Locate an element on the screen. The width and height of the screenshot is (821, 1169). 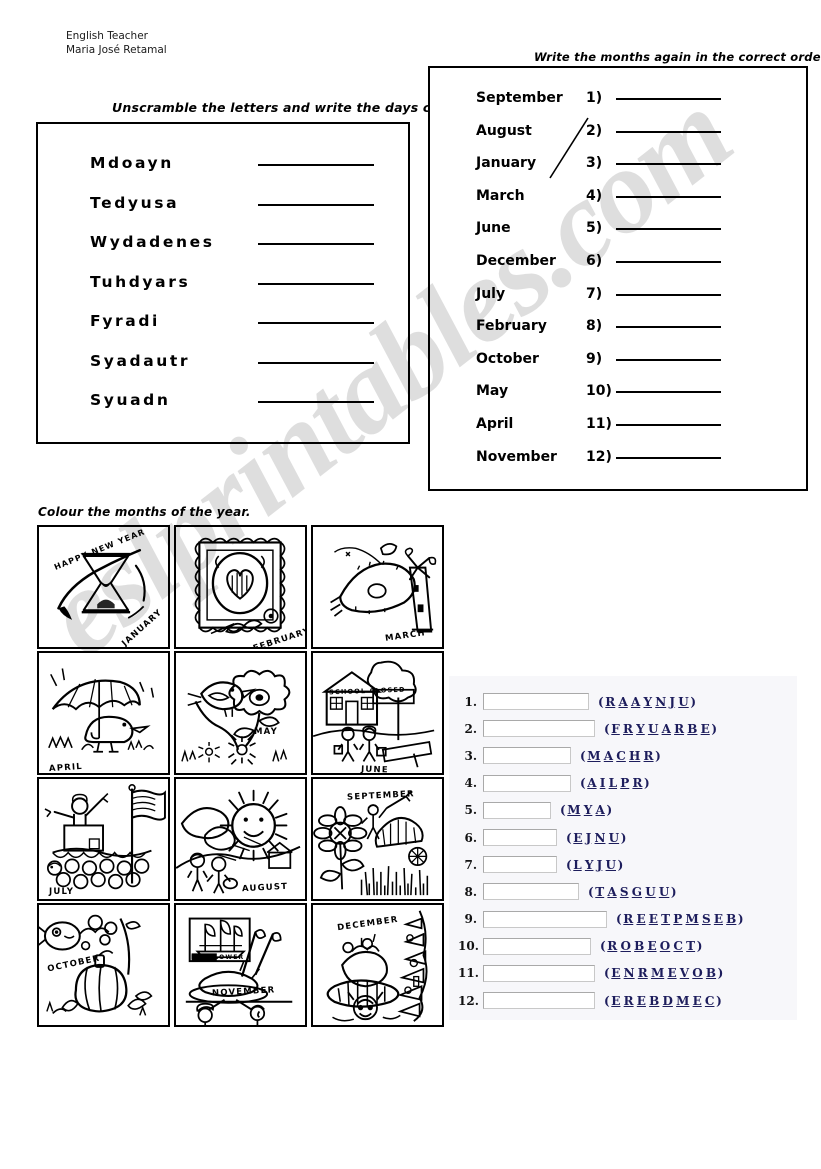
day-row: Fyradi is located at coordinates (223, 332).